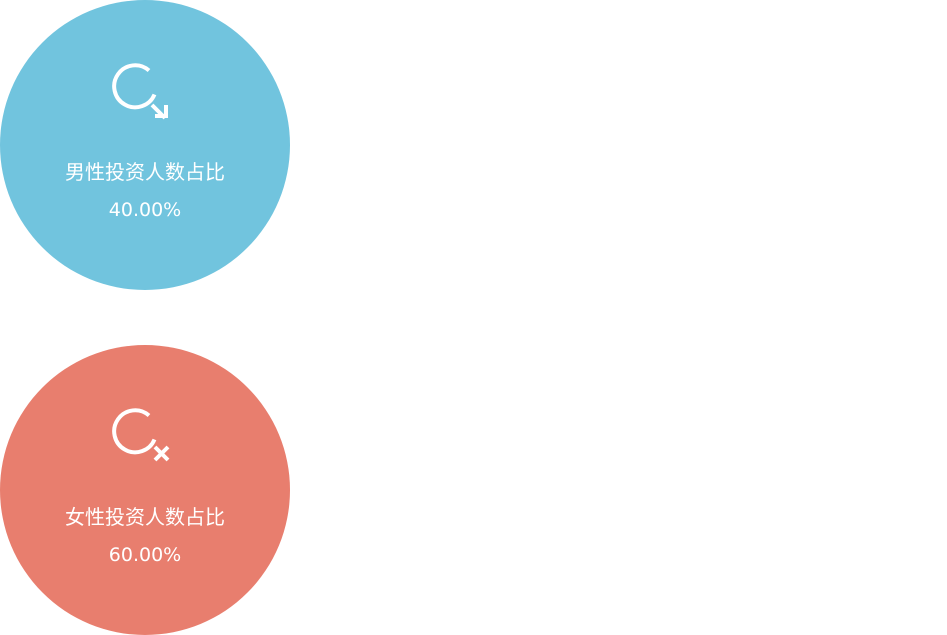 Image resolution: width=947 pixels, height=635 pixels. I want to click on male-stat-value: 40.00%, so click(145, 210).